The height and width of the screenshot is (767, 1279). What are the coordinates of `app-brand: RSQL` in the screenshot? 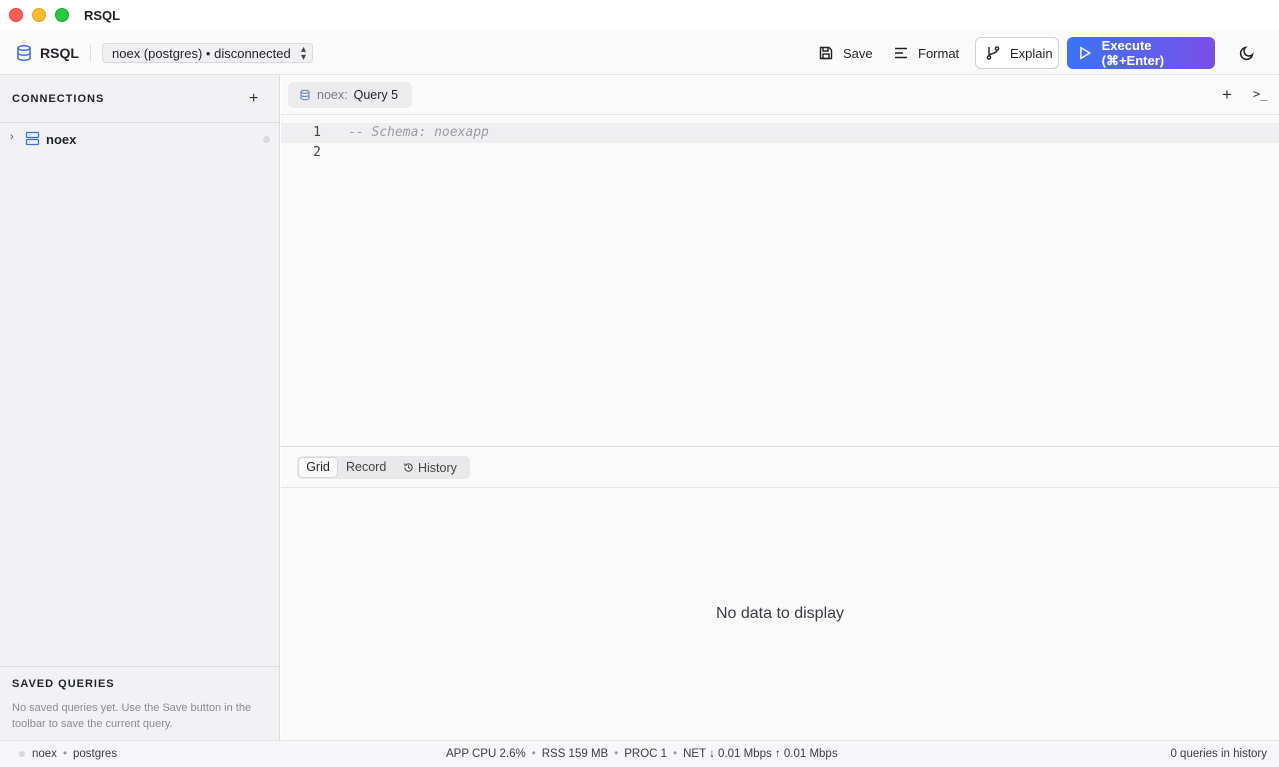 It's located at (59, 53).